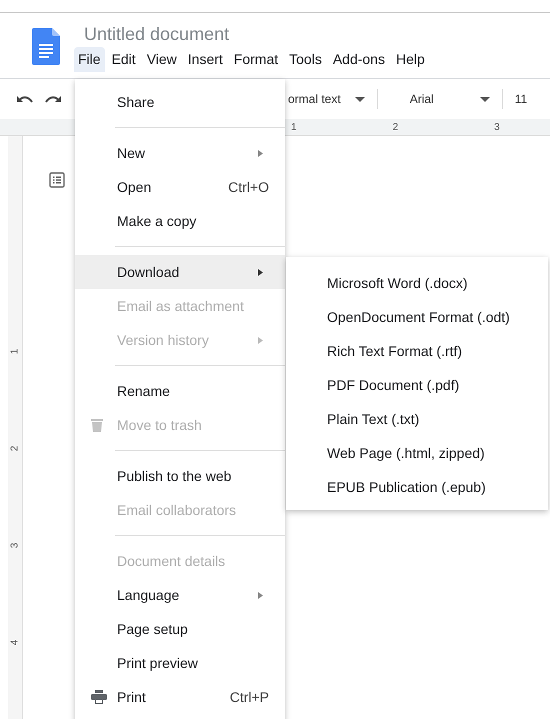 The width and height of the screenshot is (550, 719). What do you see at coordinates (180, 187) in the screenshot?
I see `menu-item: Open Ctrl+O` at bounding box center [180, 187].